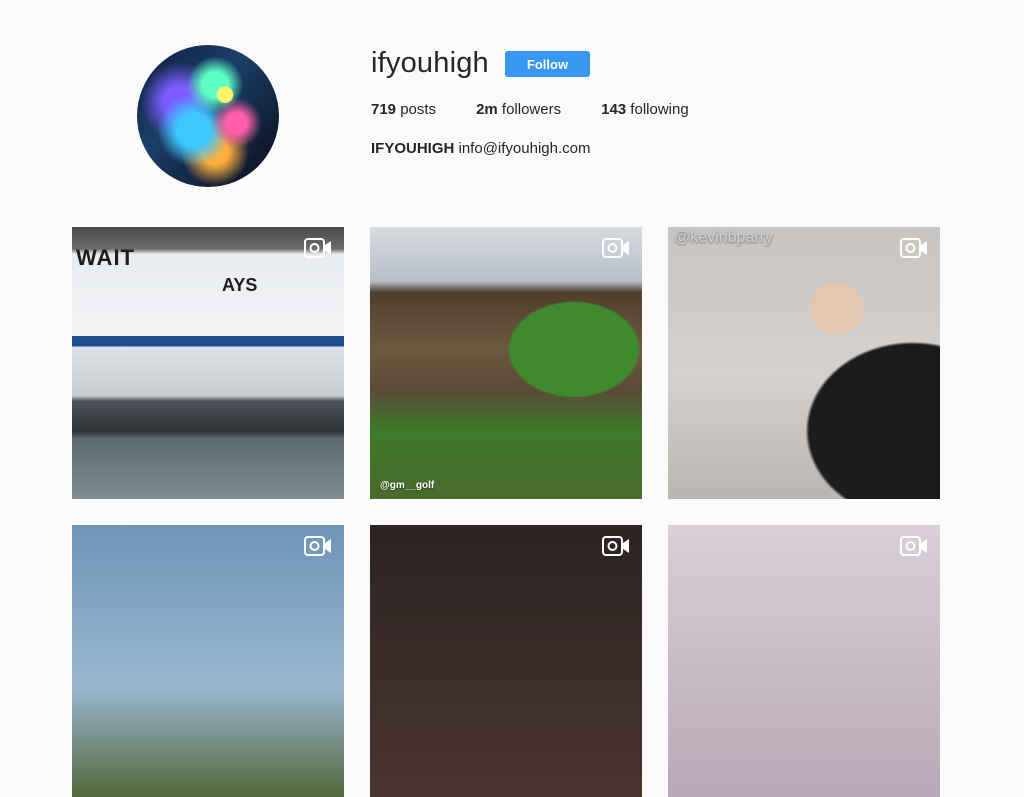 The width and height of the screenshot is (1024, 797). I want to click on profile-stats: 719 posts 2m followers 143 following, so click(550, 109).